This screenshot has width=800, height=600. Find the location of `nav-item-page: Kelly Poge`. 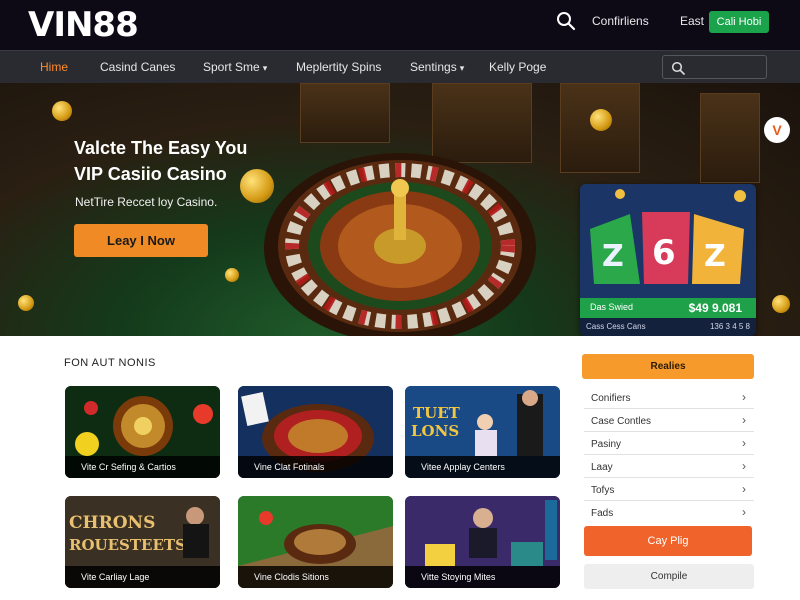

nav-item-page: Kelly Poge is located at coordinates (517, 67).